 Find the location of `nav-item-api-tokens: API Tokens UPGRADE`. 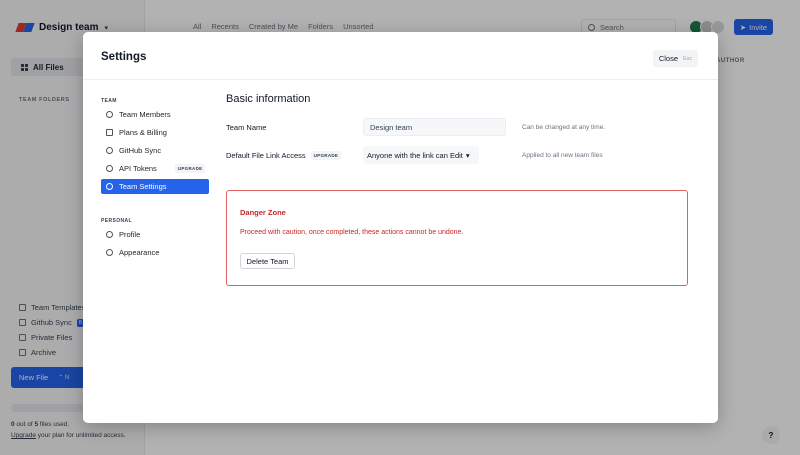

nav-item-api-tokens: API Tokens UPGRADE is located at coordinates (155, 168).